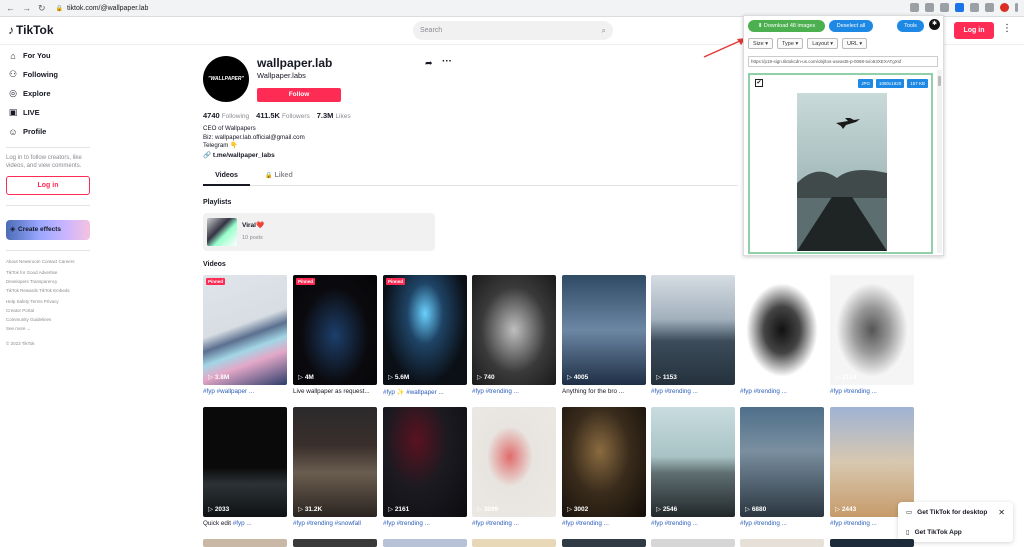 The image size is (1024, 547). What do you see at coordinates (604, 330) in the screenshot?
I see `video-thumbnail: ▷ 4005` at bounding box center [604, 330].